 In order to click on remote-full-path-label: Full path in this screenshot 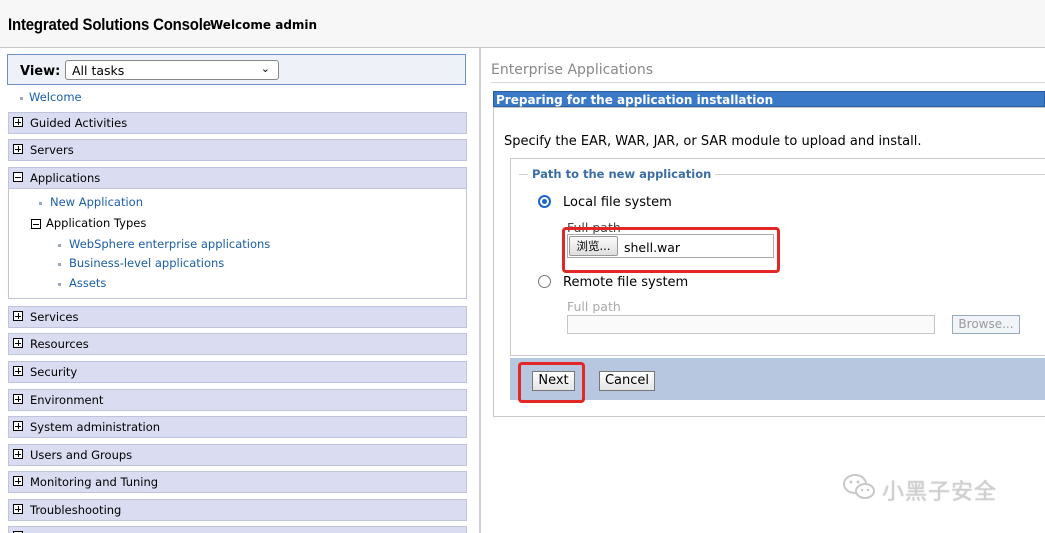, I will do `click(594, 306)`.